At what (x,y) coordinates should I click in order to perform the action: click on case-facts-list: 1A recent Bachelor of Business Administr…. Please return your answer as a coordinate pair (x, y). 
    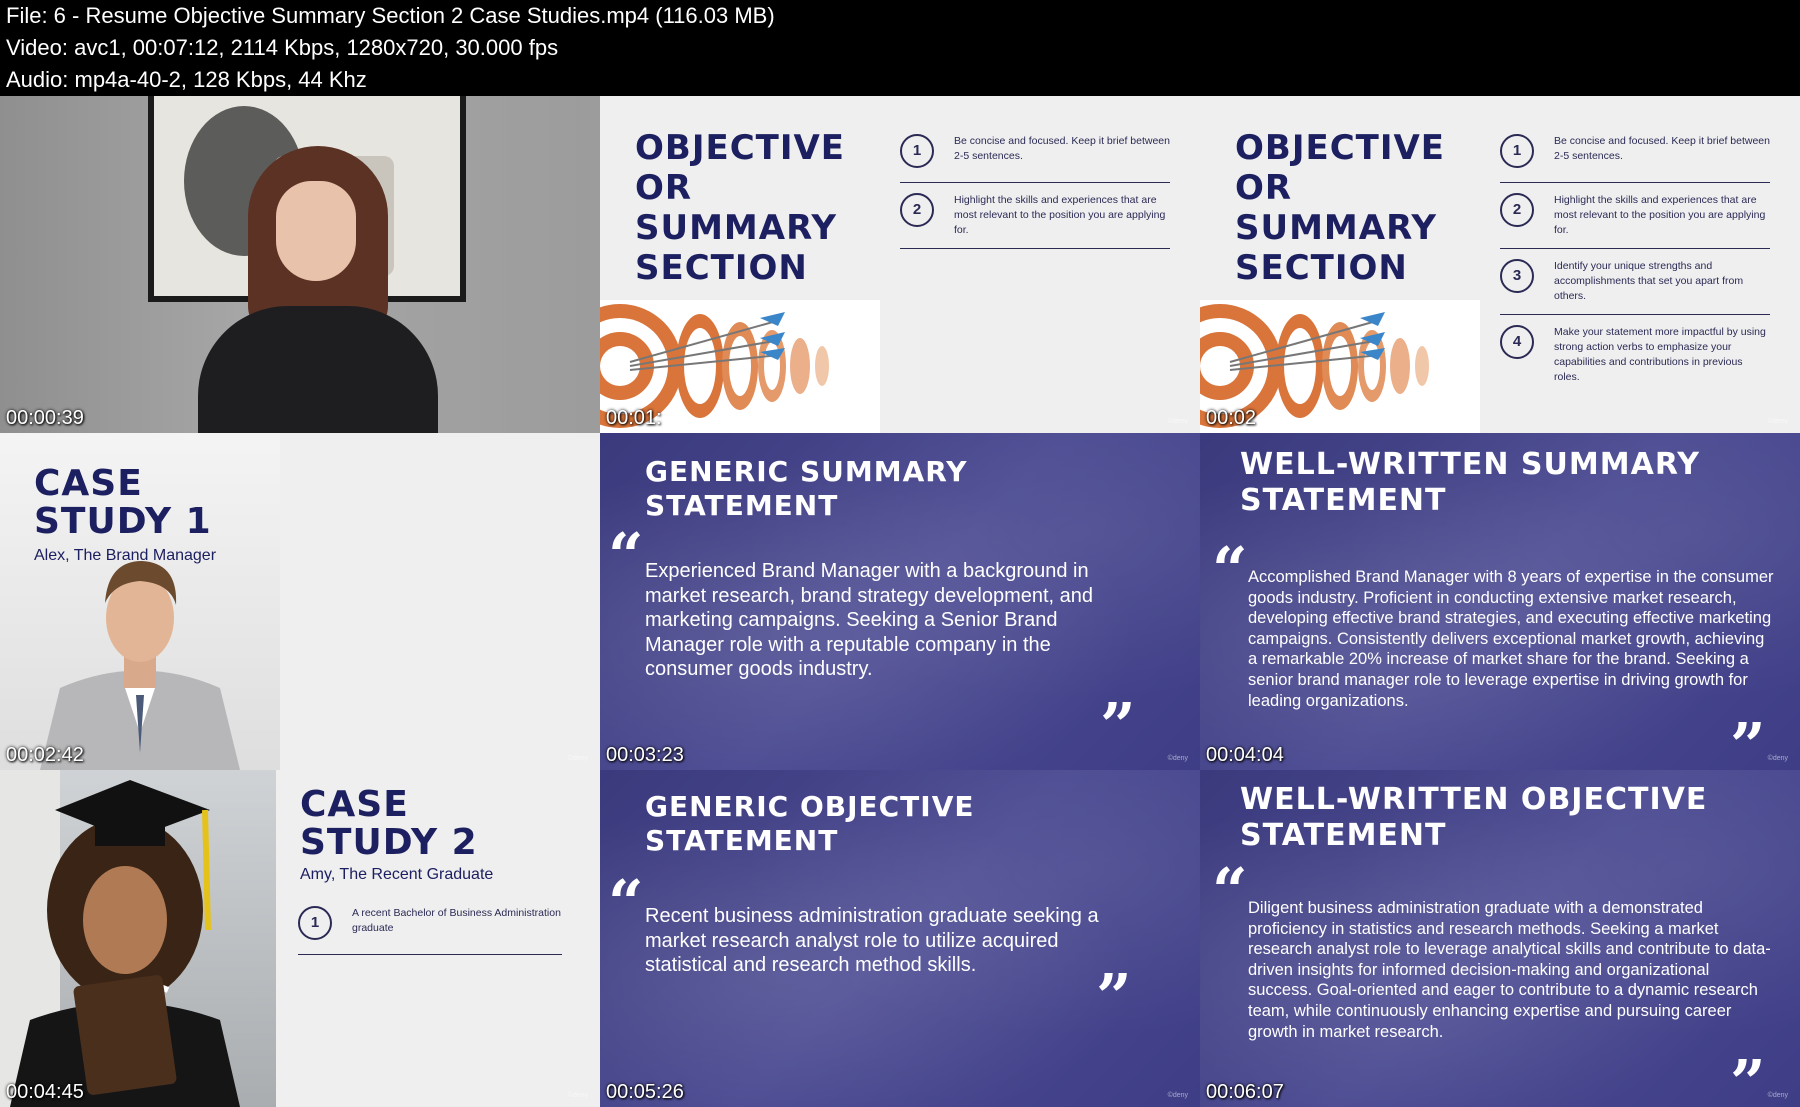
    Looking at the image, I should click on (430, 935).